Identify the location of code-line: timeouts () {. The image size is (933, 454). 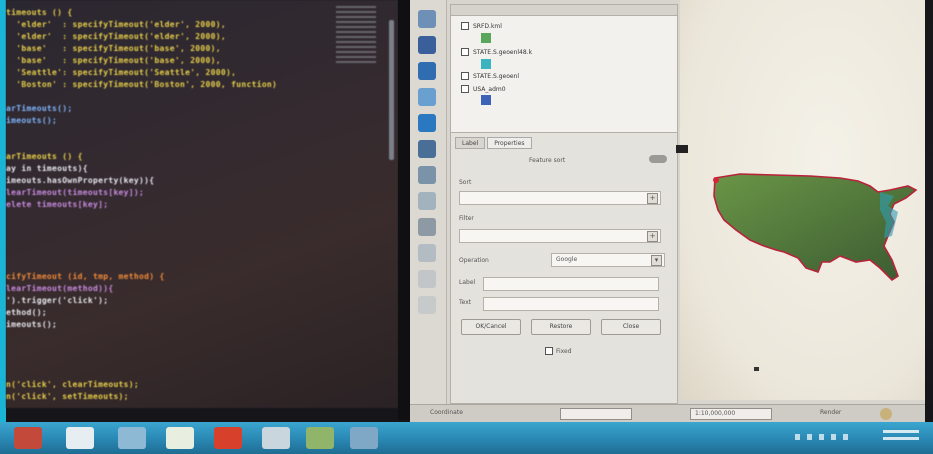
(39, 12).